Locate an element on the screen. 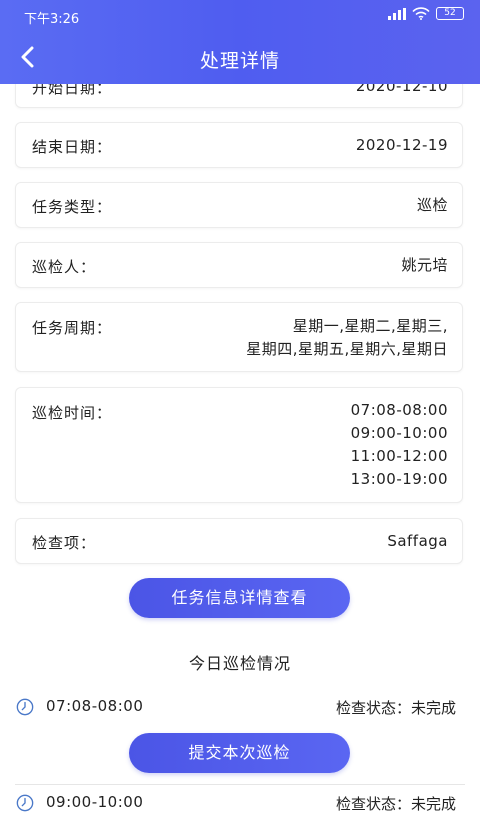 The height and width of the screenshot is (816, 480). task-cycle-line: 星期四,星期五,星期六,星期日 is located at coordinates (347, 349).